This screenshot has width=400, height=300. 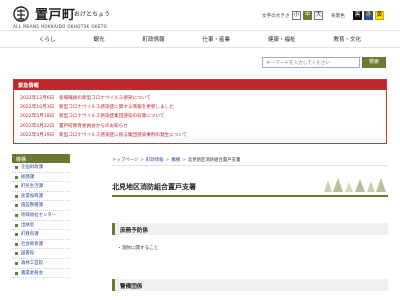 What do you see at coordinates (214, 160) in the screenshot?
I see `breadcrumb-item-current: 北見地区消防組合置戸支署` at bounding box center [214, 160].